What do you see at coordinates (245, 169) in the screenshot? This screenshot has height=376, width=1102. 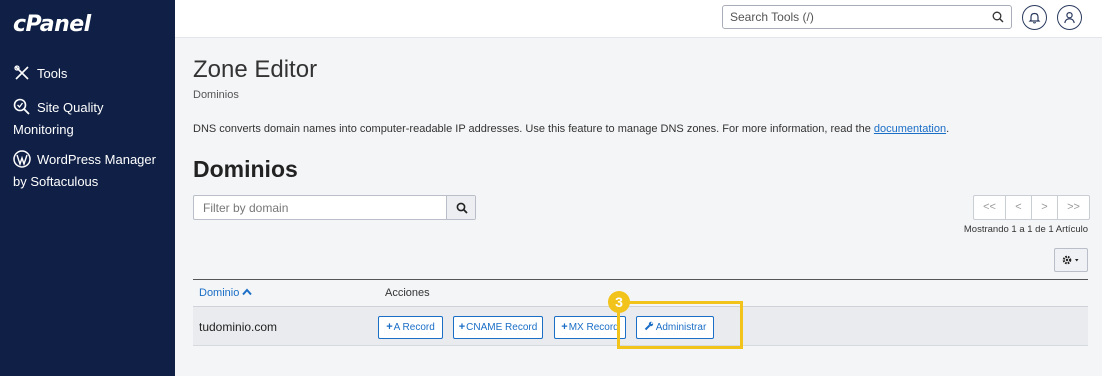 I see `section-title: Dominios` at bounding box center [245, 169].